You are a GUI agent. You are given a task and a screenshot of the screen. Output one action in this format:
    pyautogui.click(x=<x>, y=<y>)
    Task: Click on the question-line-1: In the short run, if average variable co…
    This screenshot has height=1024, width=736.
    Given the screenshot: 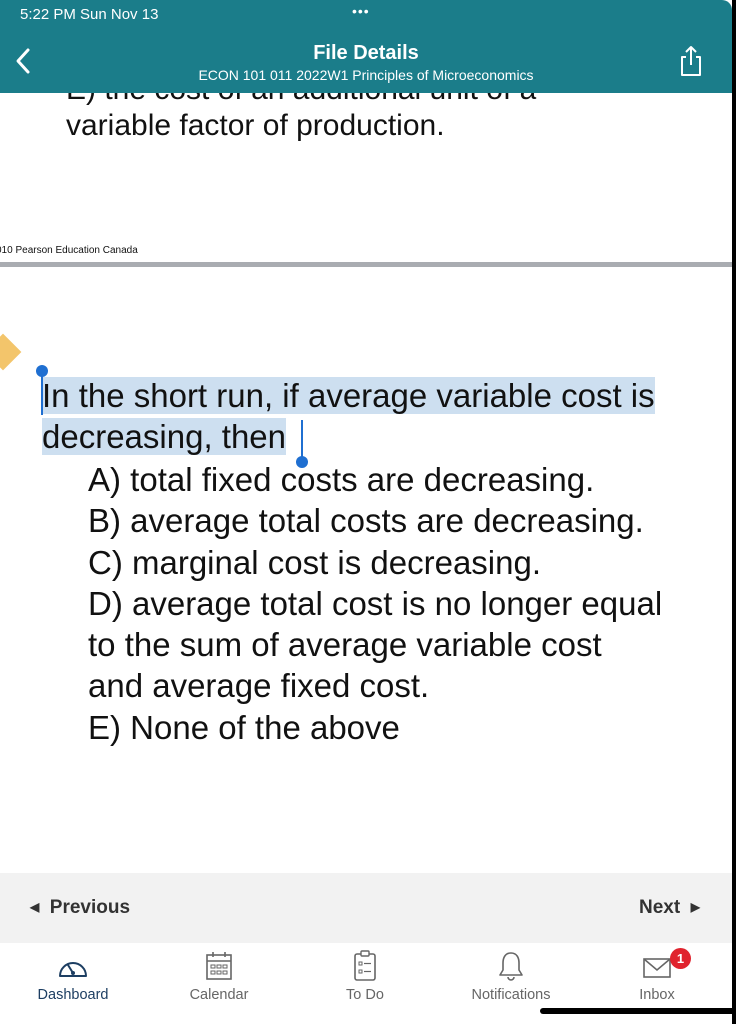 What is the action you would take?
    pyautogui.click(x=348, y=395)
    